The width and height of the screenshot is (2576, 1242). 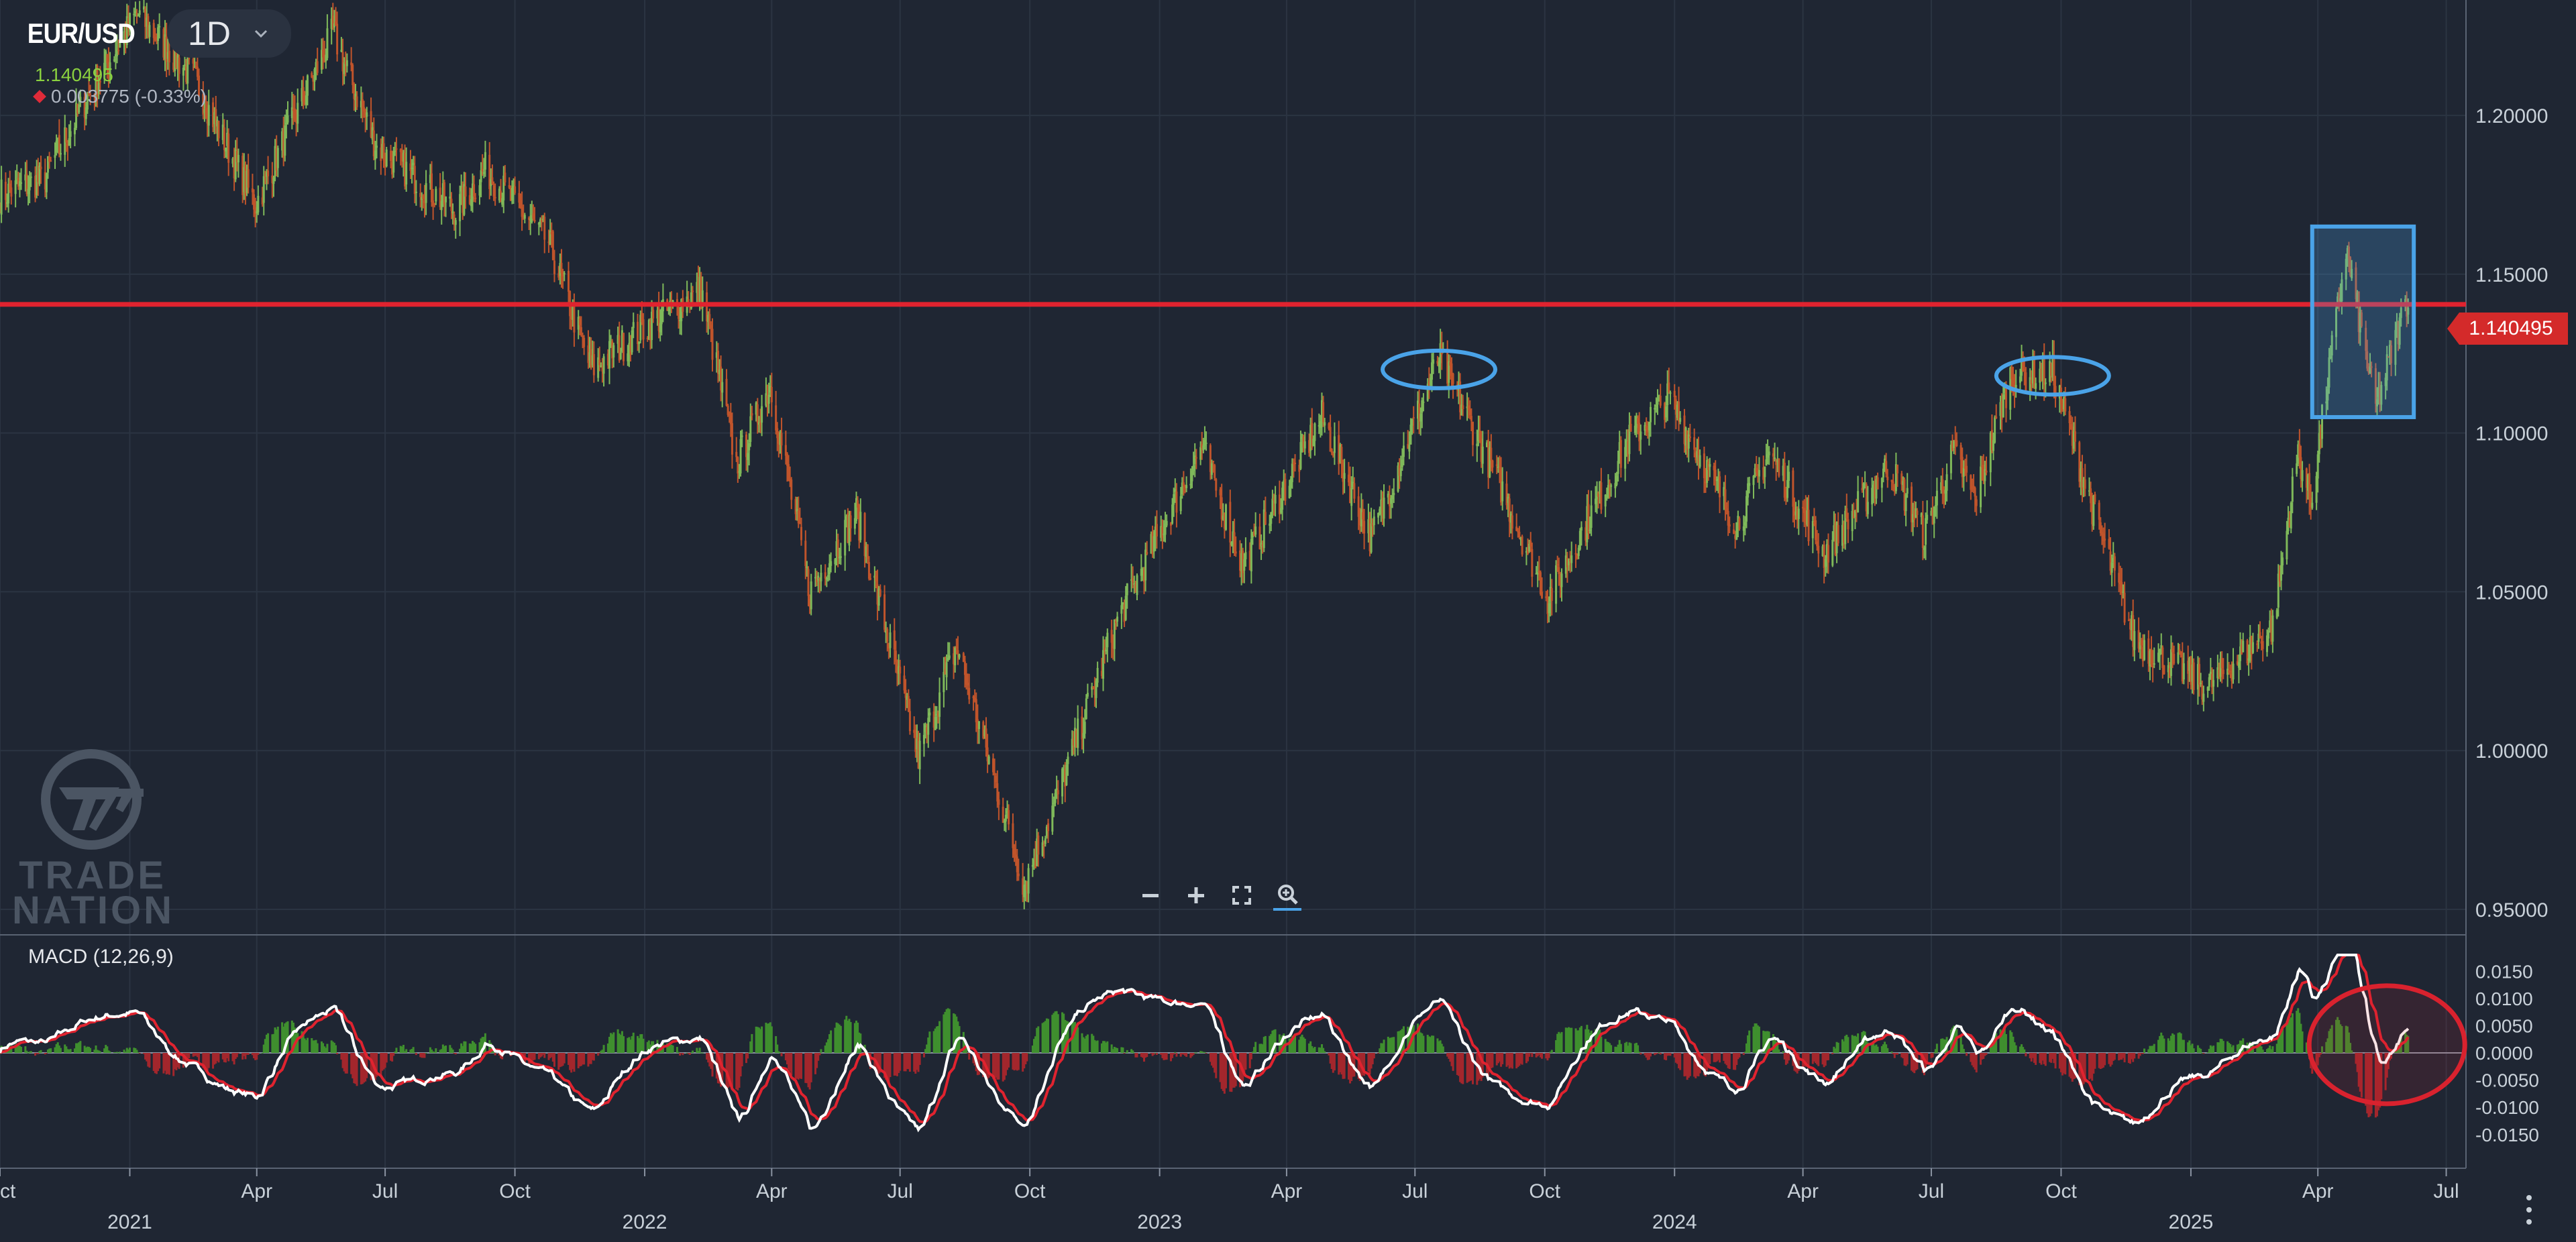 I want to click on zoom-reset-button, so click(x=1287, y=895).